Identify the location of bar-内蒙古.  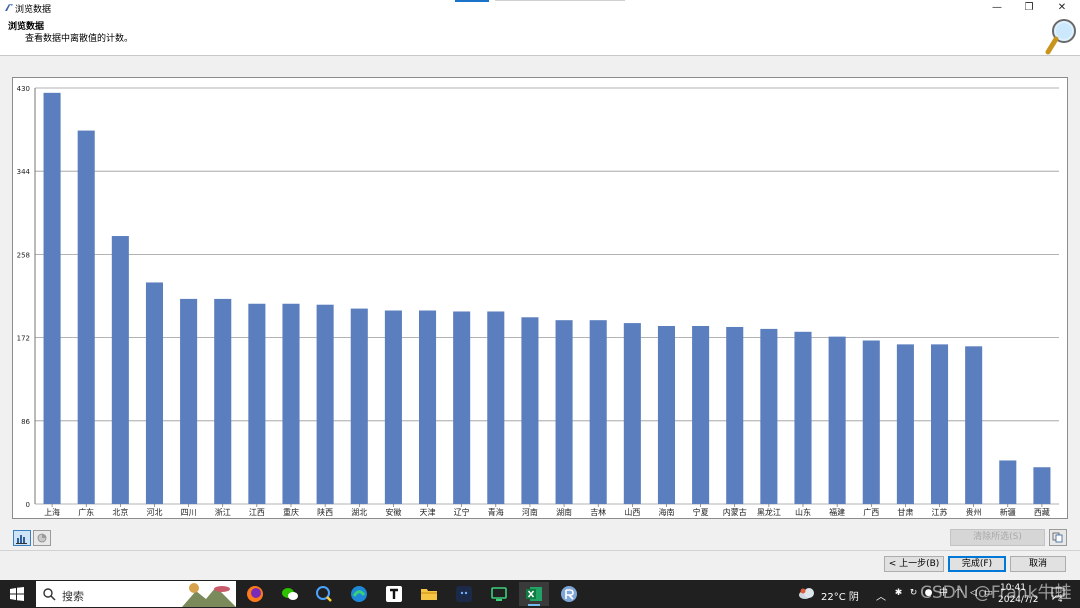
(735, 415).